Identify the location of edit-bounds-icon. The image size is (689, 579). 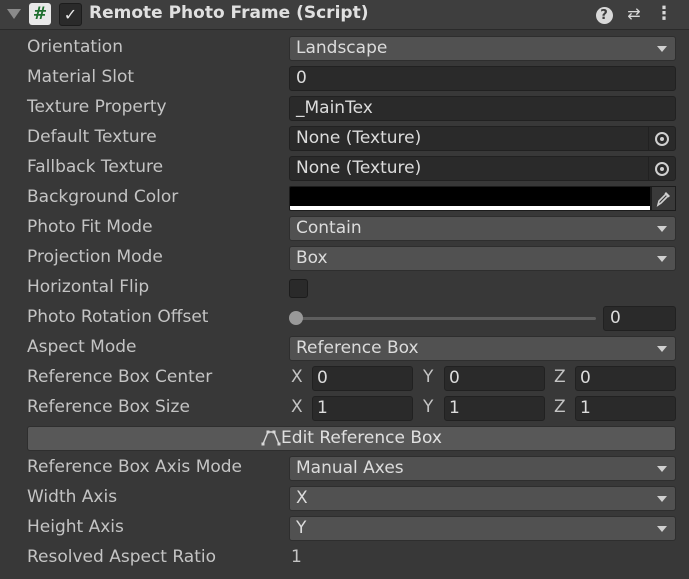
(271, 438).